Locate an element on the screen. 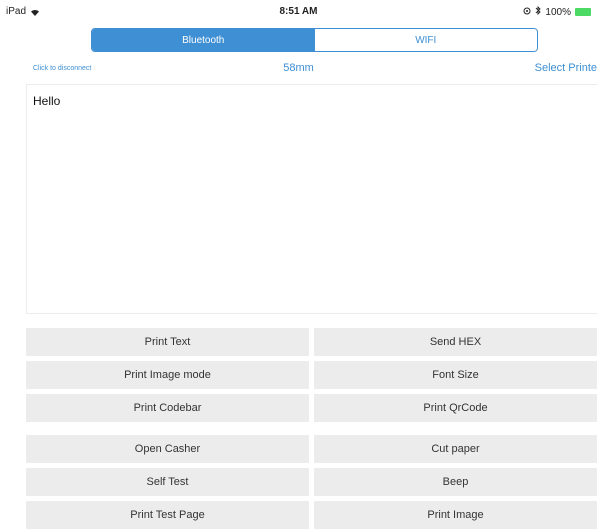 The width and height of the screenshot is (597, 531). segment-bluetooth: Bluetooth is located at coordinates (203, 40).